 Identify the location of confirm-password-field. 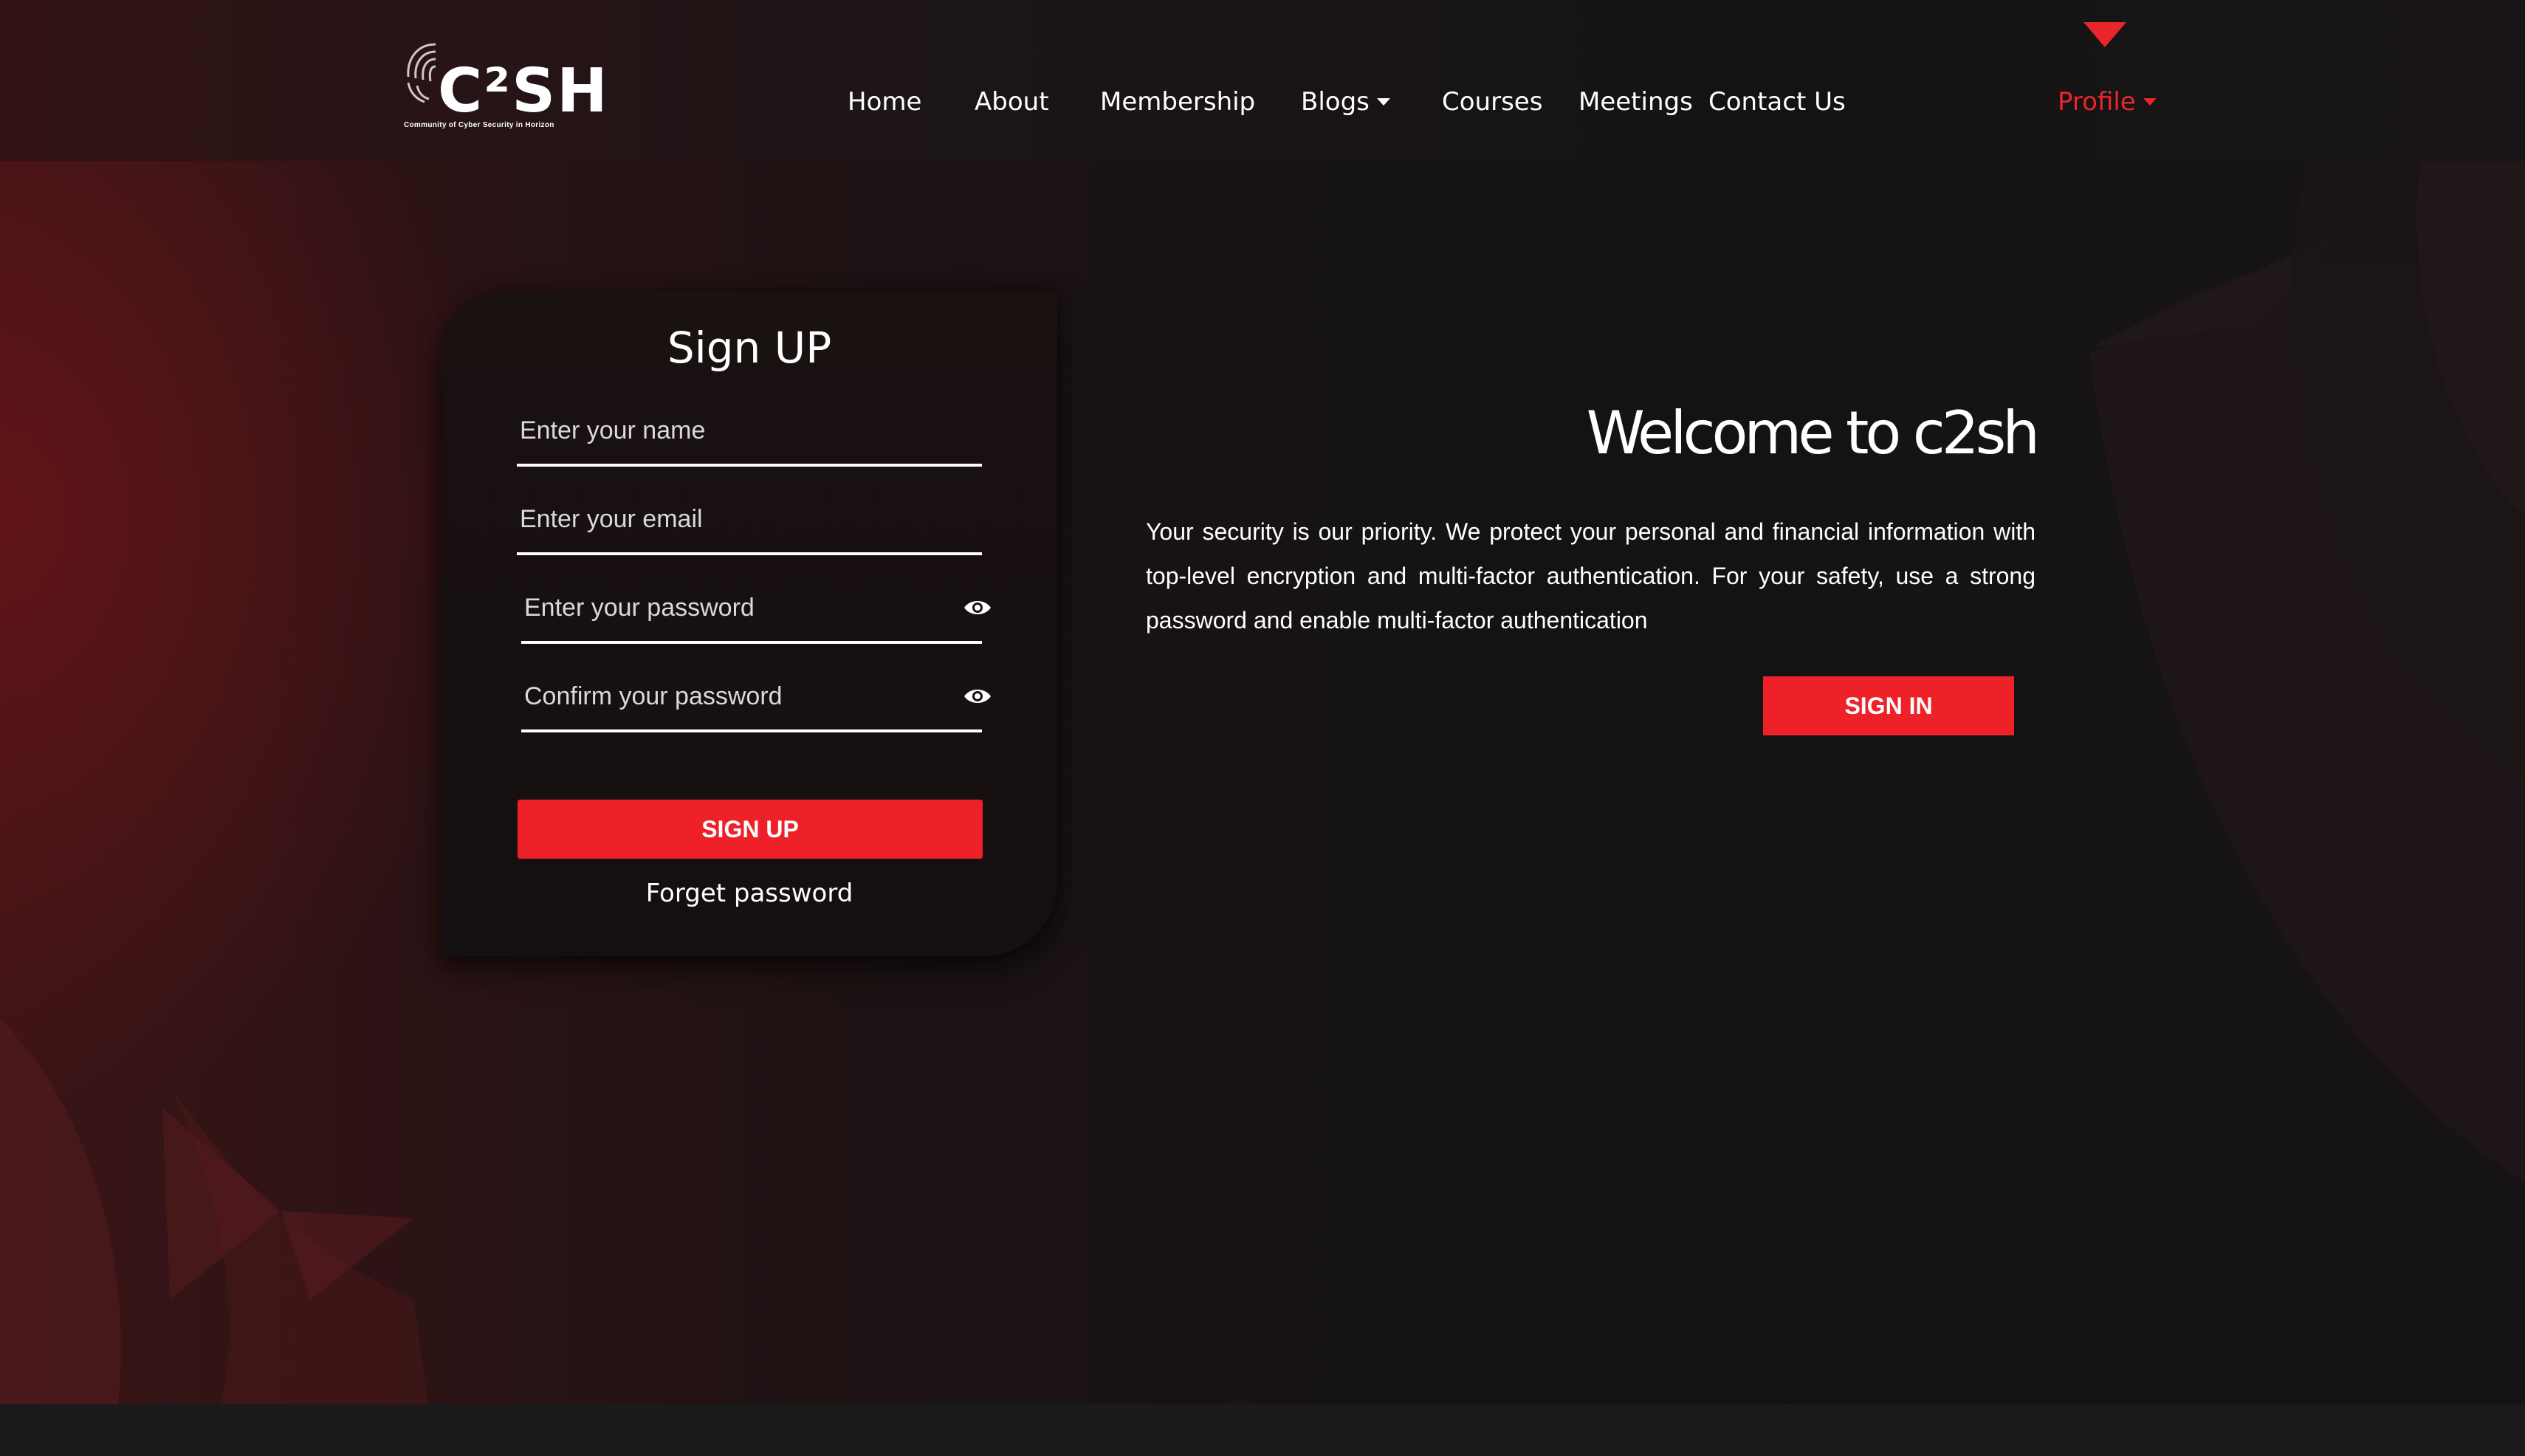
(756, 698).